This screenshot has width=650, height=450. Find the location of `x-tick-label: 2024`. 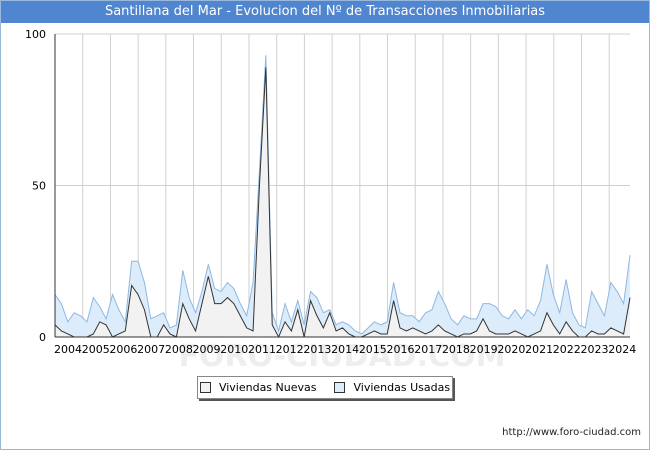

x-tick-label: 2024 is located at coordinates (622, 349).